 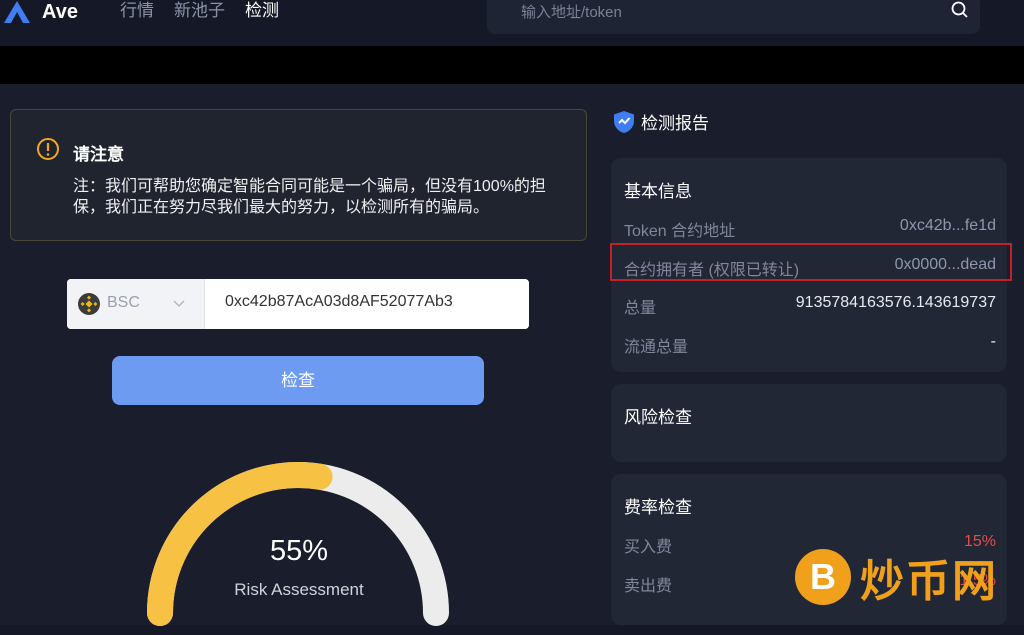 What do you see at coordinates (733, 17) in the screenshot?
I see `search-input: 输入地址/token` at bounding box center [733, 17].